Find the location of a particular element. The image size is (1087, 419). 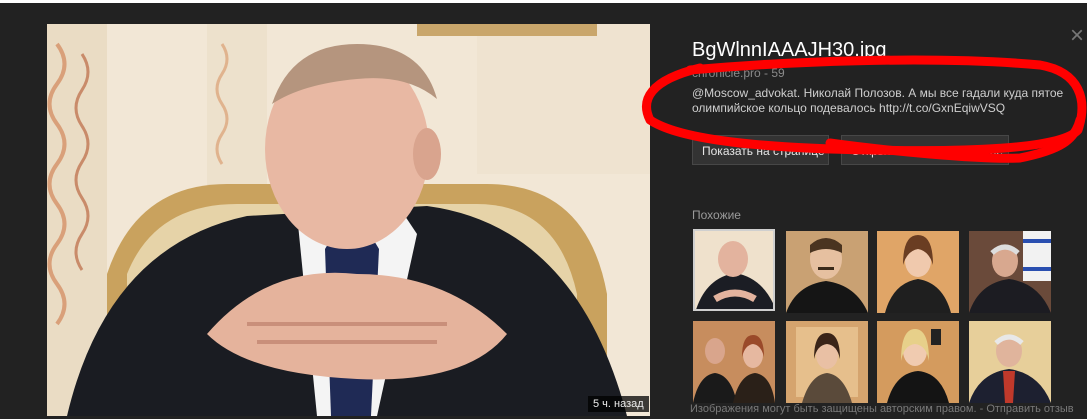

close-icon: × is located at coordinates (1077, 36).